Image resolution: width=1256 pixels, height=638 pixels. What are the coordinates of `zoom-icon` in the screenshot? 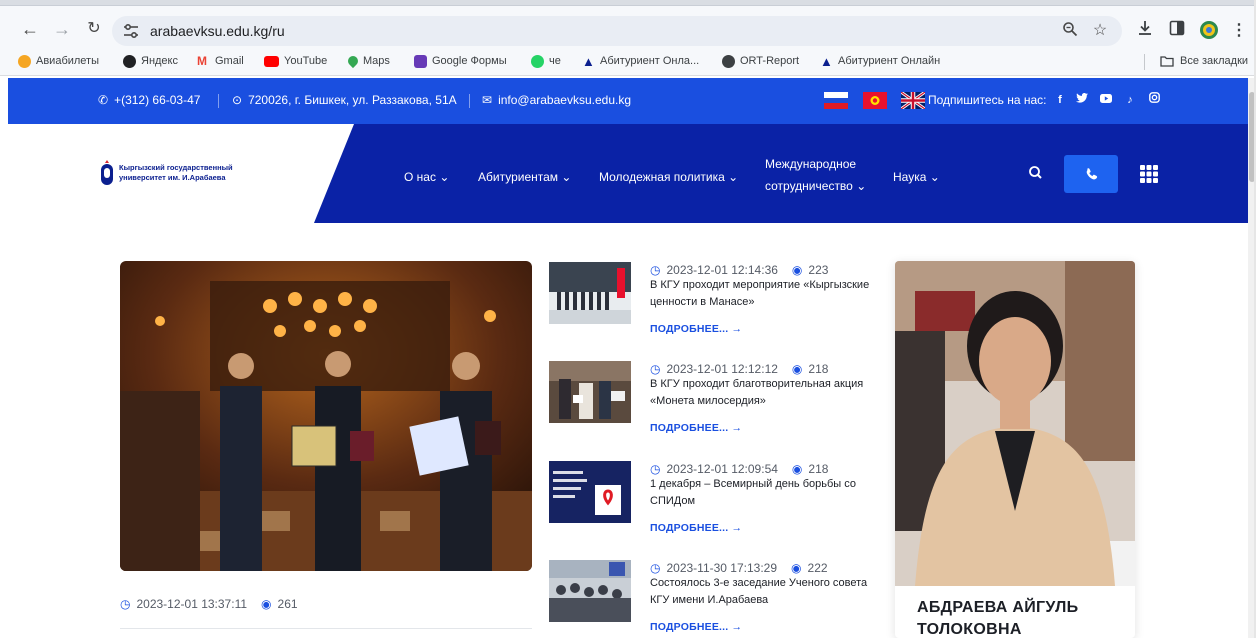 It's located at (1070, 31).